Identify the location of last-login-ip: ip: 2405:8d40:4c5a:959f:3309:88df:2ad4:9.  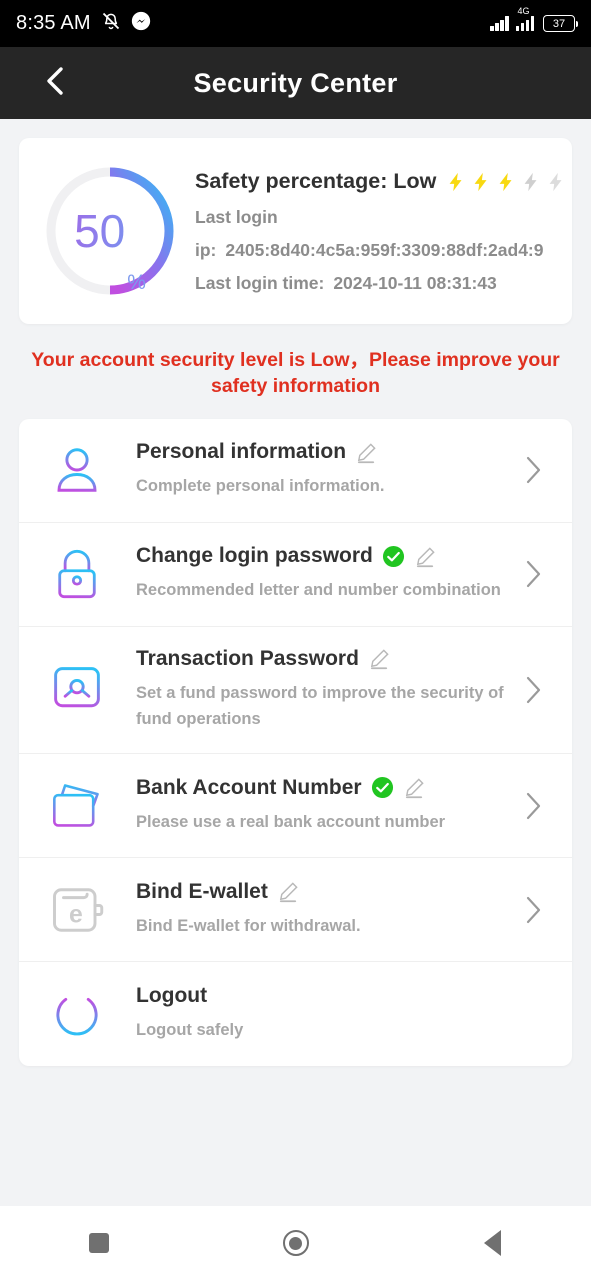
(383, 250).